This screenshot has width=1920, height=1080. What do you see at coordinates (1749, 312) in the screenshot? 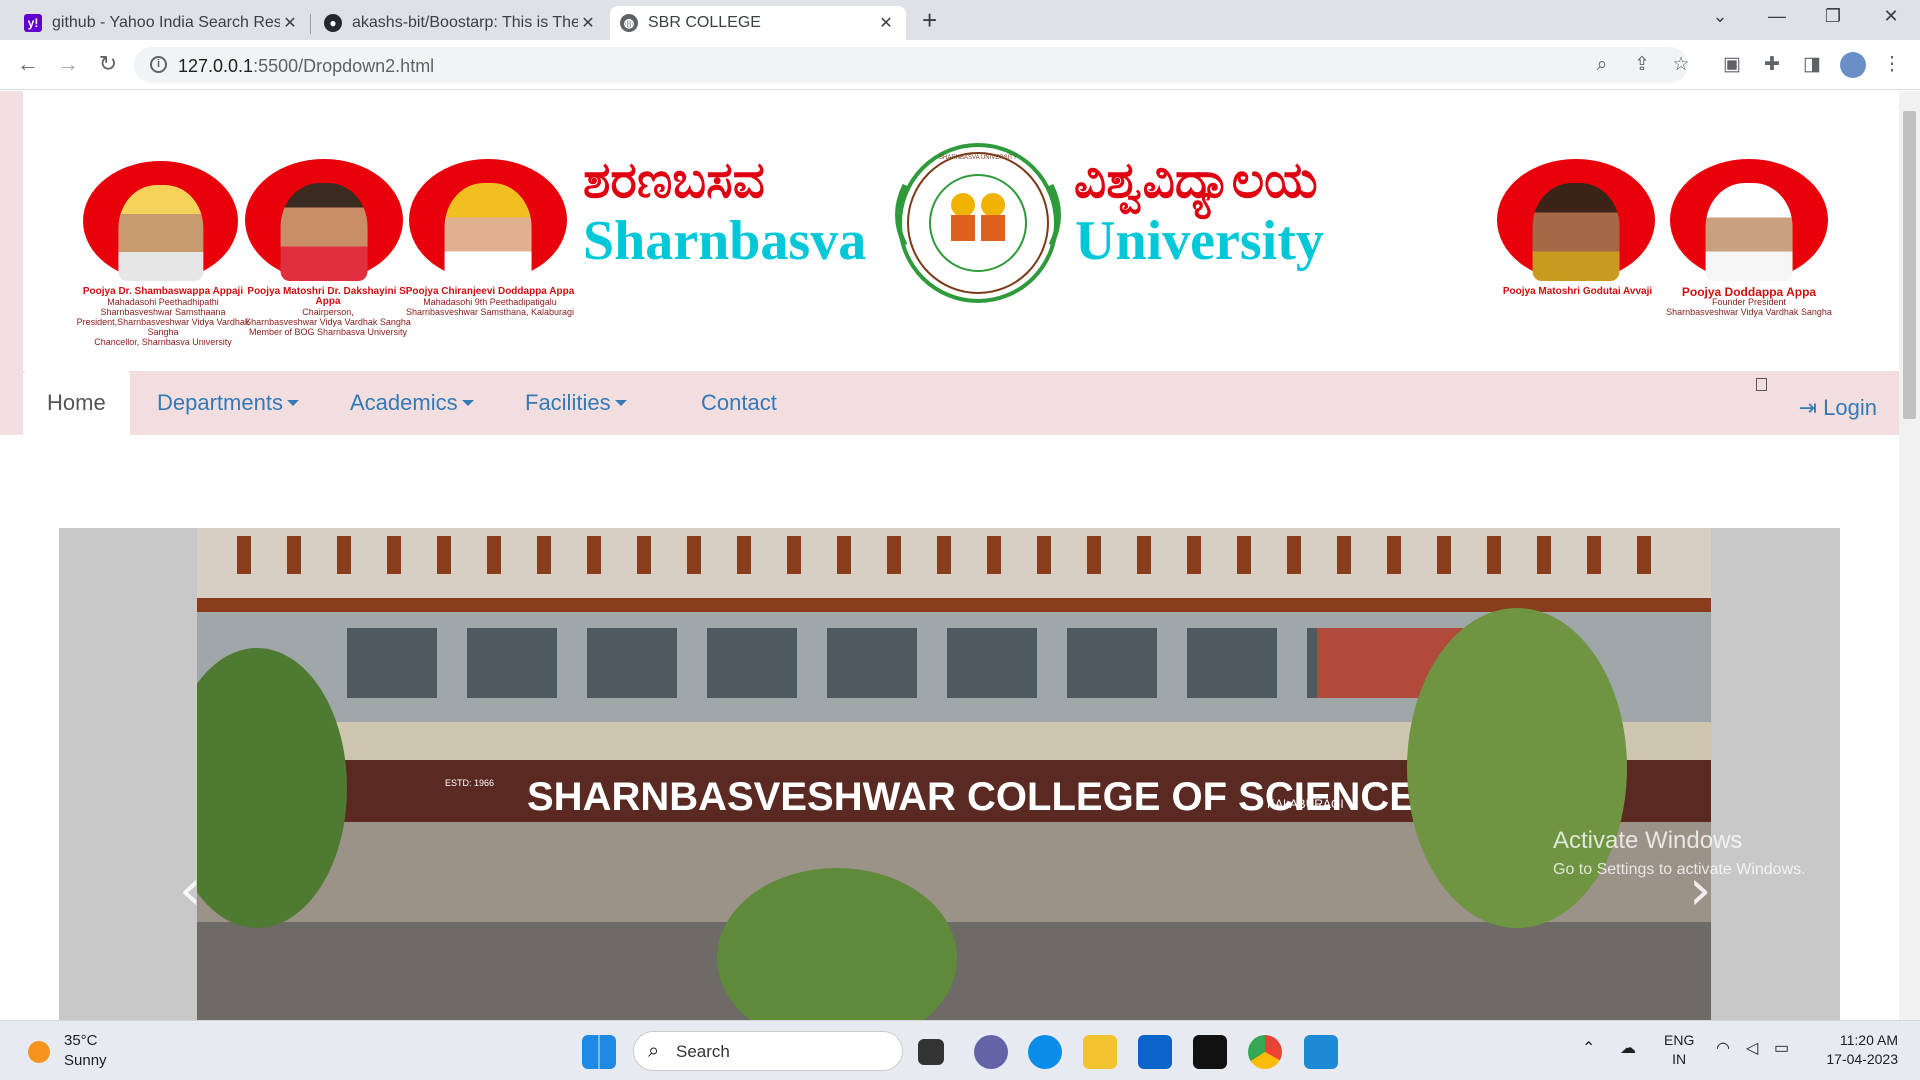
I see `person-title: Sharnbasveshwar Vidya Vardhak Sangha` at bounding box center [1749, 312].